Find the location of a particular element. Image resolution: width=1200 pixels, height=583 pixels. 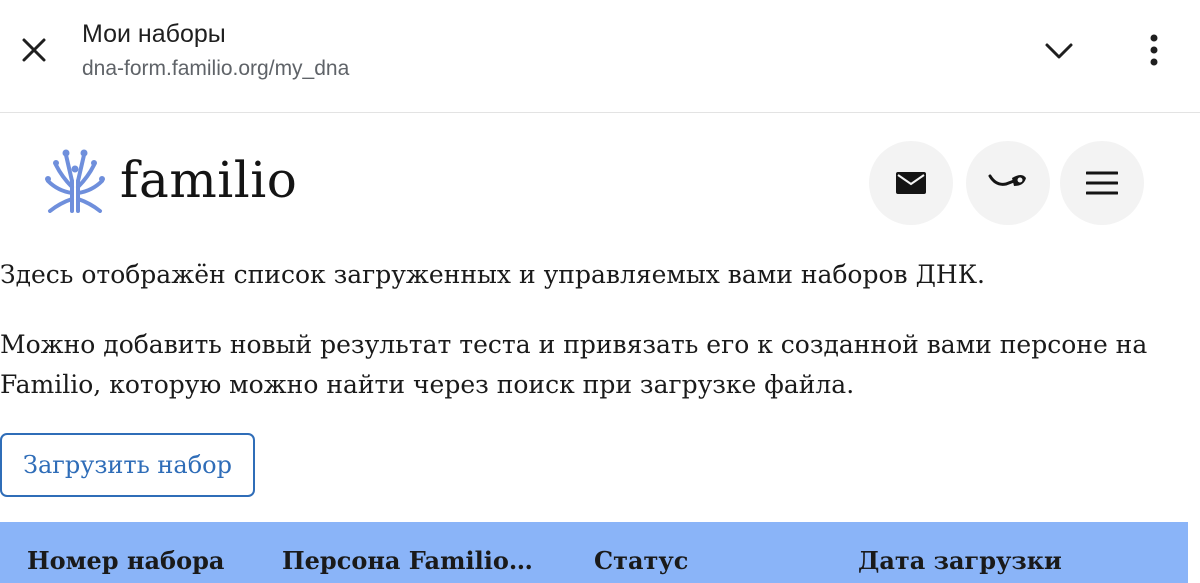

more-options-button is located at coordinates (1154, 50).